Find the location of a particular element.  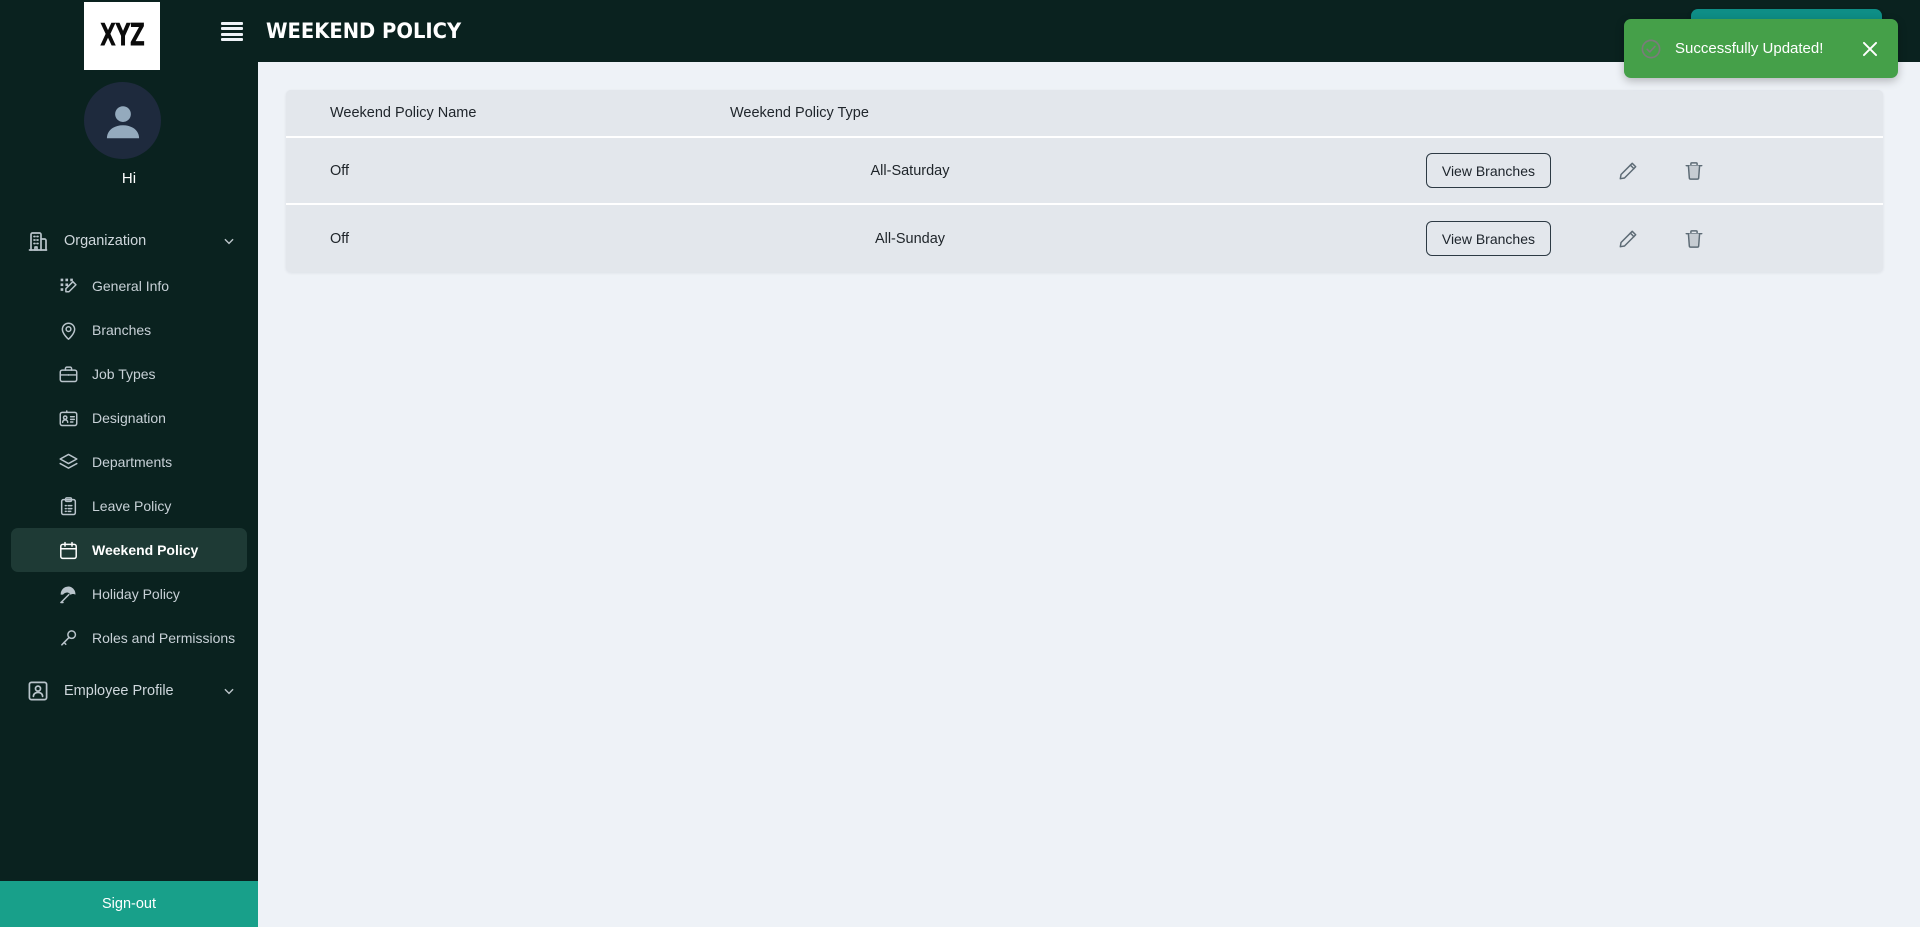

user-icon is located at coordinates (122, 121).